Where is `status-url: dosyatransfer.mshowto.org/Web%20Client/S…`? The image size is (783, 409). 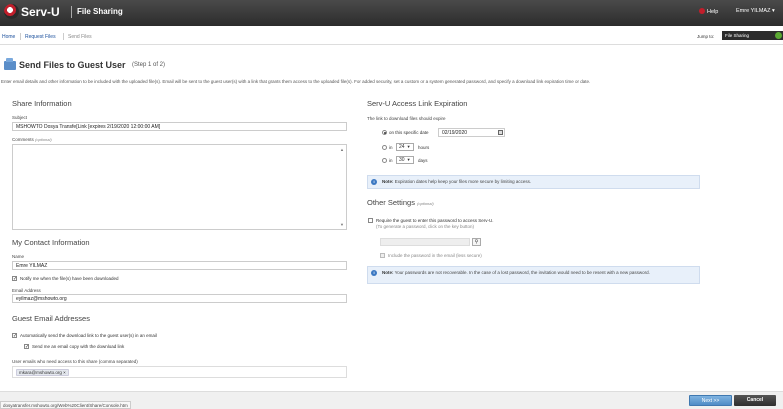
status-url: dosyatransfer.mshowto.org/Web%20Client/S… is located at coordinates (65, 405).